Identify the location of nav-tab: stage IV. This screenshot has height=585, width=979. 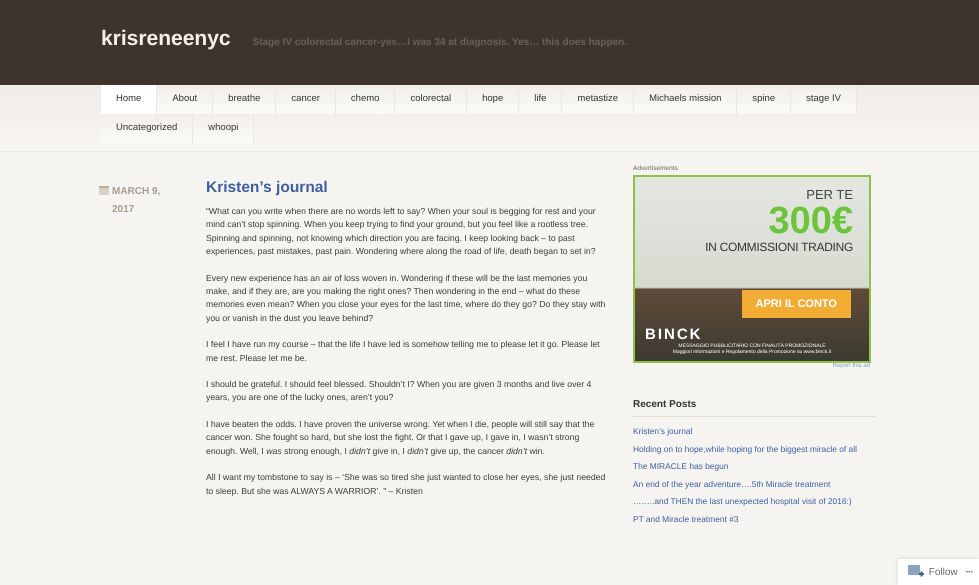
(824, 99).